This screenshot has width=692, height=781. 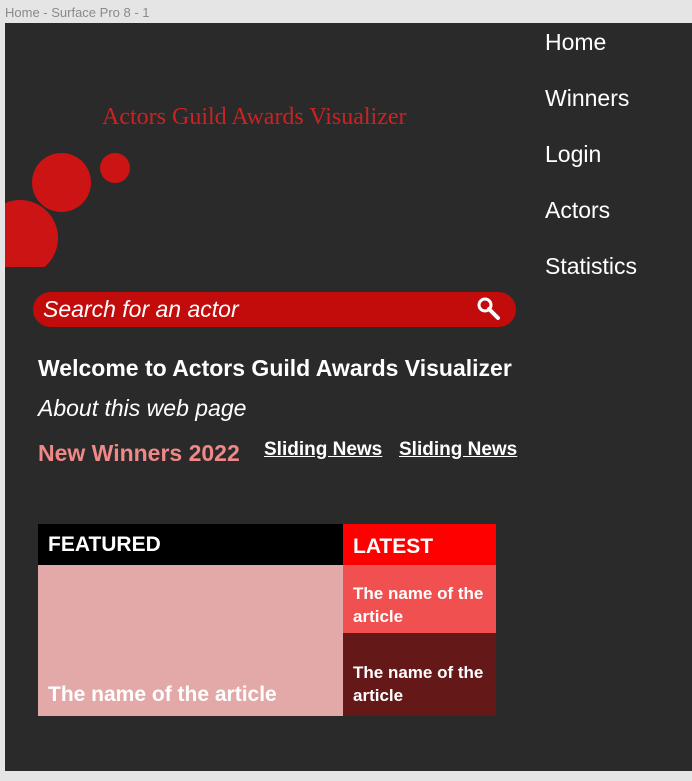 What do you see at coordinates (35, 272) in the screenshot?
I see `circle-mask` at bounding box center [35, 272].